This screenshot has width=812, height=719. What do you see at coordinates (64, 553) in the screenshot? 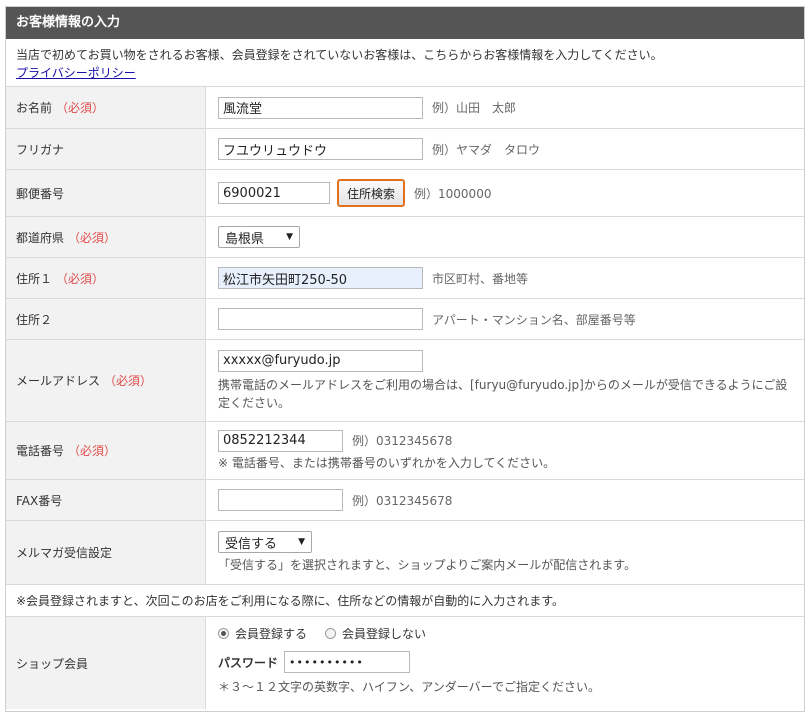
I see `label-newsletter-text: メルマガ受信設定` at bounding box center [64, 553].